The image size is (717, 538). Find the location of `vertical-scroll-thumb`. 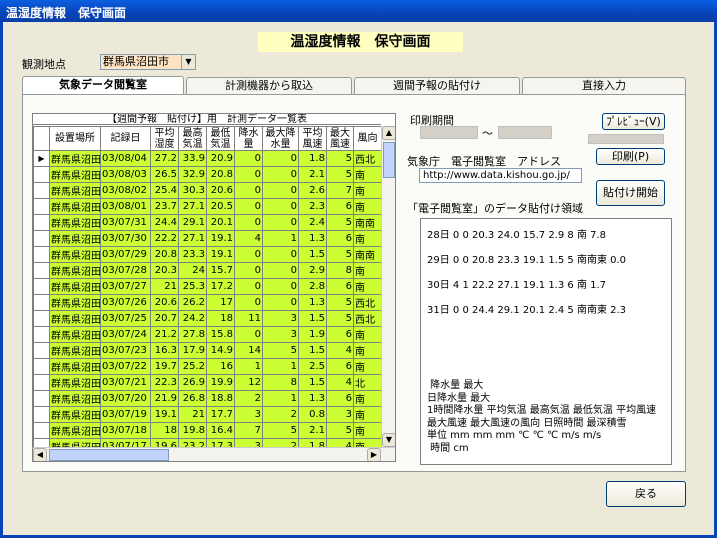

vertical-scroll-thumb is located at coordinates (389, 160).